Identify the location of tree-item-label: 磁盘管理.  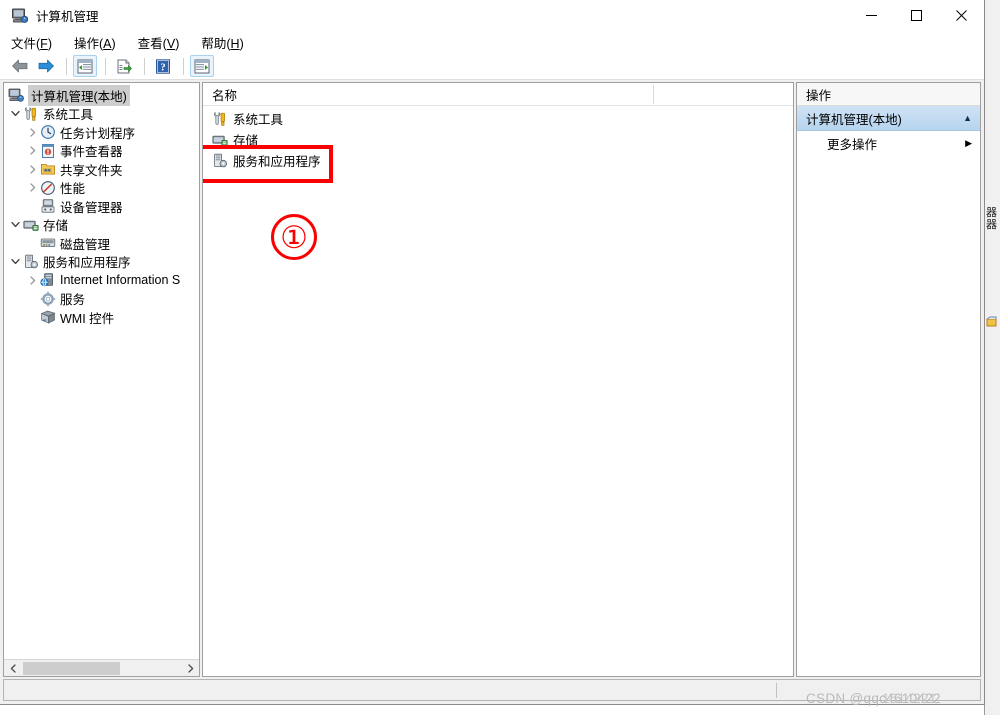
(85, 244).